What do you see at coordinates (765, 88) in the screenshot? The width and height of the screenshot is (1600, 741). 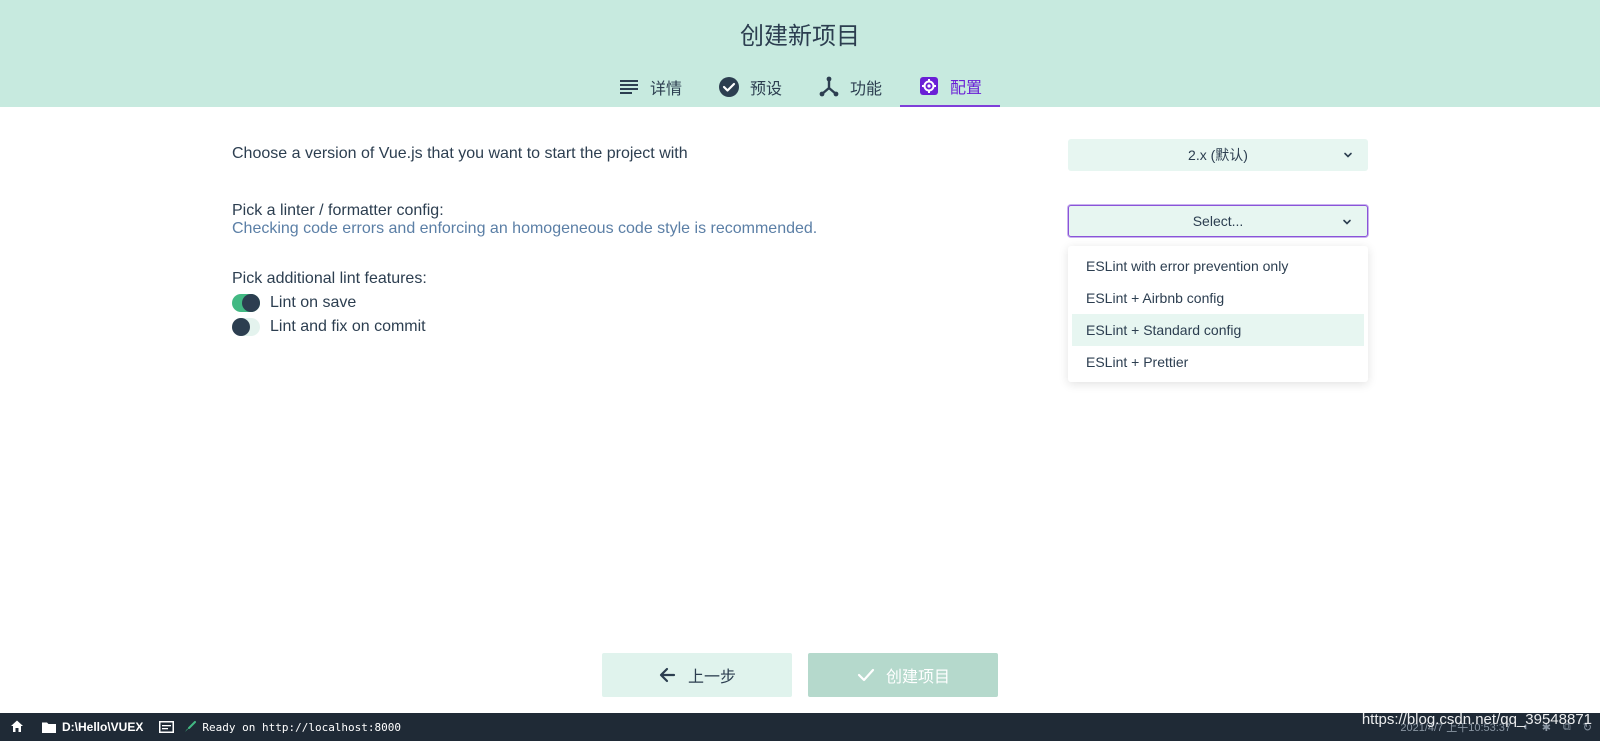 I see `tab-label: 预设` at bounding box center [765, 88].